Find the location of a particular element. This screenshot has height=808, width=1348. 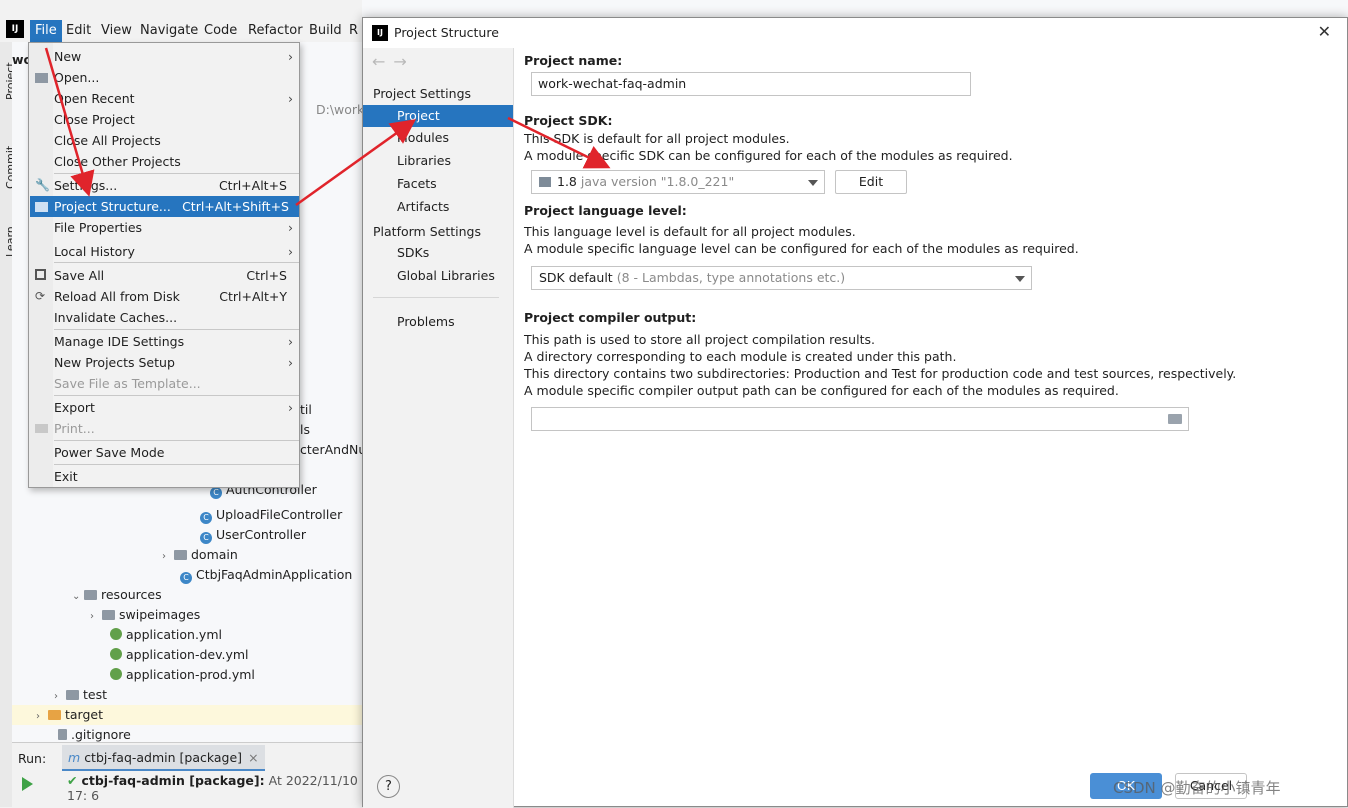

menu-item-local-history: Local History › is located at coordinates (164, 251).